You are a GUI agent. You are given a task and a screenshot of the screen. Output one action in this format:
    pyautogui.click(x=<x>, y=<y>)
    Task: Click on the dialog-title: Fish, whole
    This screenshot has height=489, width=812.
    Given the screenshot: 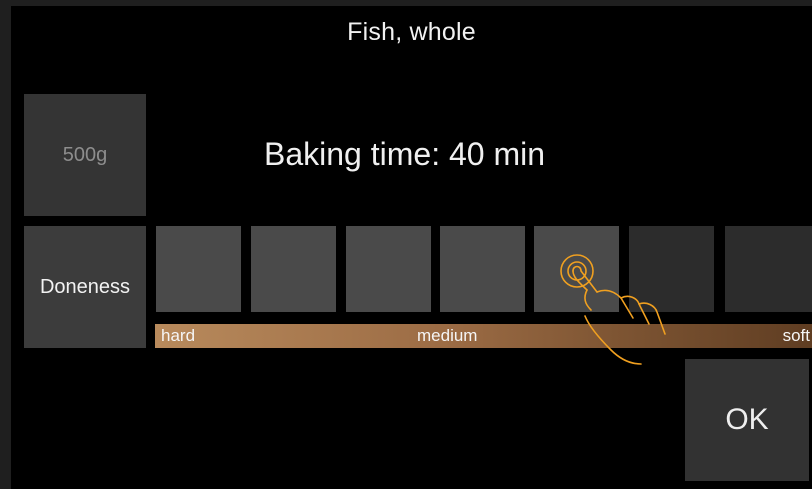 What is the action you would take?
    pyautogui.click(x=411, y=32)
    